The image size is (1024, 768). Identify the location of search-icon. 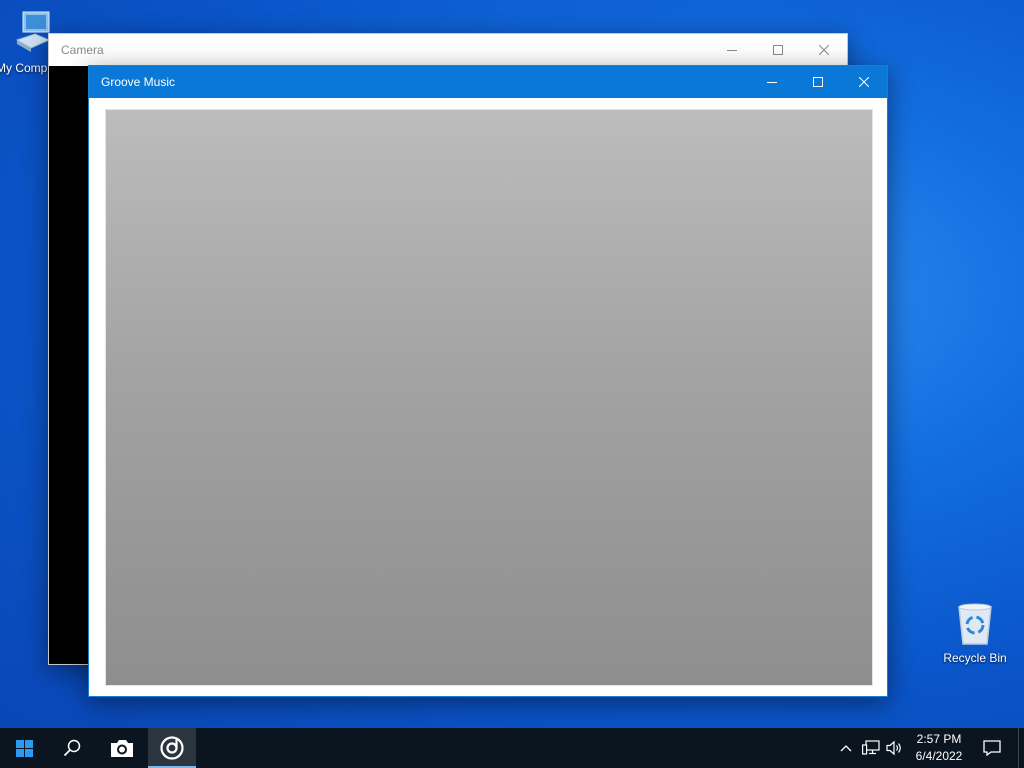
(72, 748).